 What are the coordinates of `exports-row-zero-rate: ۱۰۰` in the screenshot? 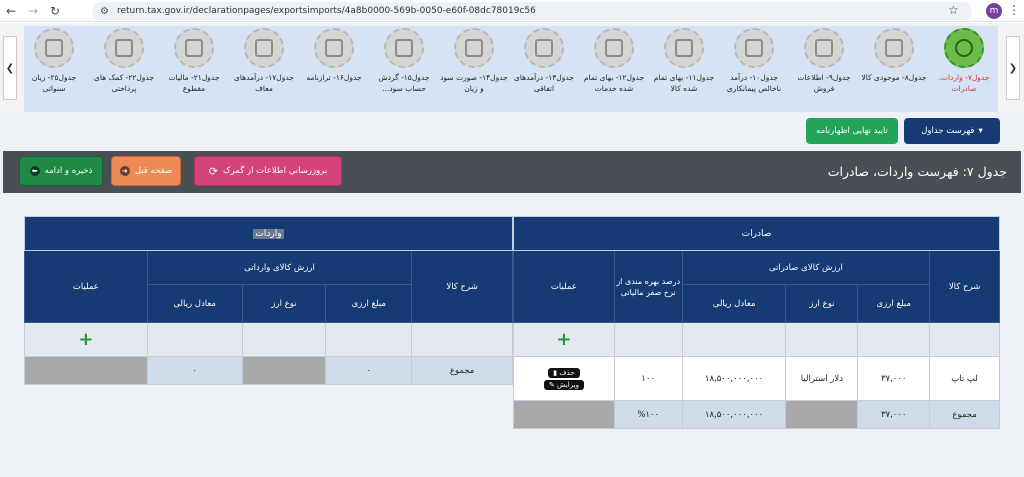 It's located at (648, 378).